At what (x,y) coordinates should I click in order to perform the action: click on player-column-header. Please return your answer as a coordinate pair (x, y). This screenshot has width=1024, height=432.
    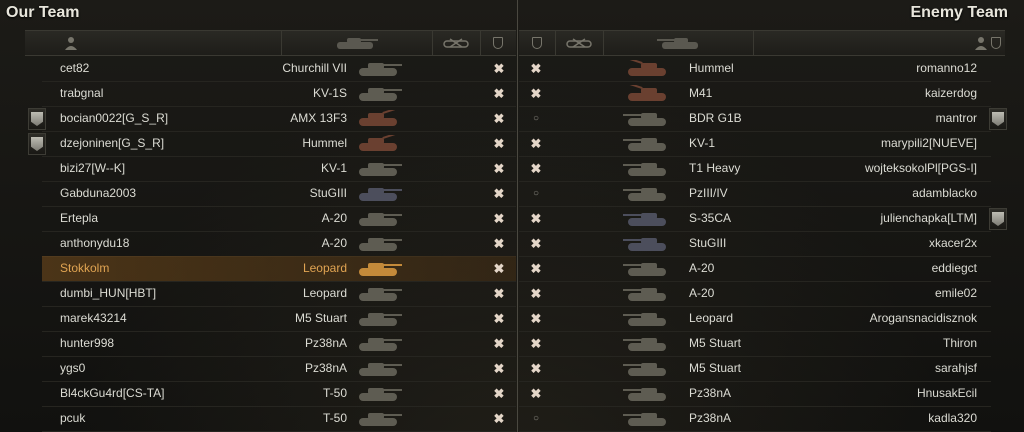
    Looking at the image, I should click on (164, 43).